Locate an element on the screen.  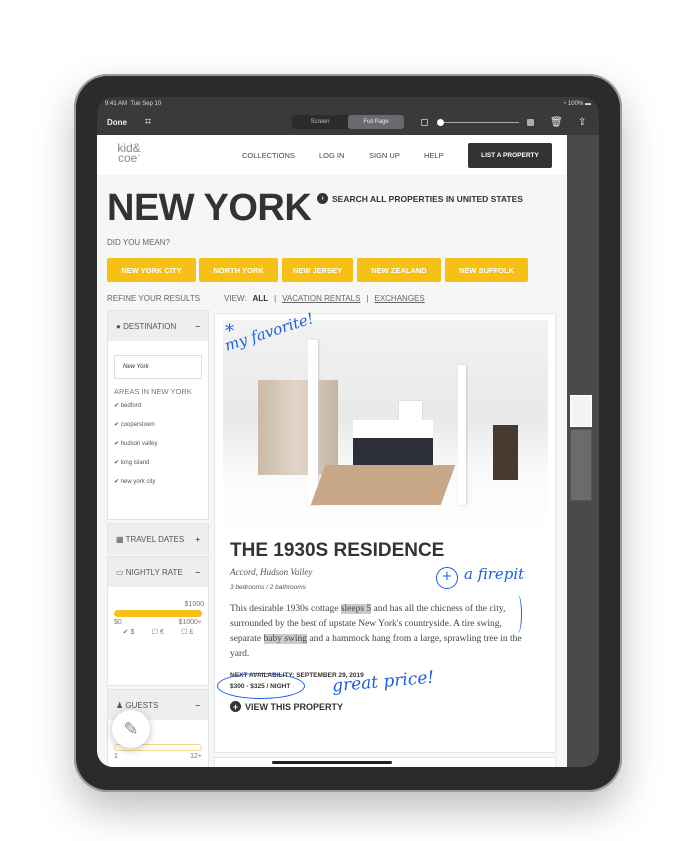
suggestion-chip: NEW JERSEY is located at coordinates (317, 270).